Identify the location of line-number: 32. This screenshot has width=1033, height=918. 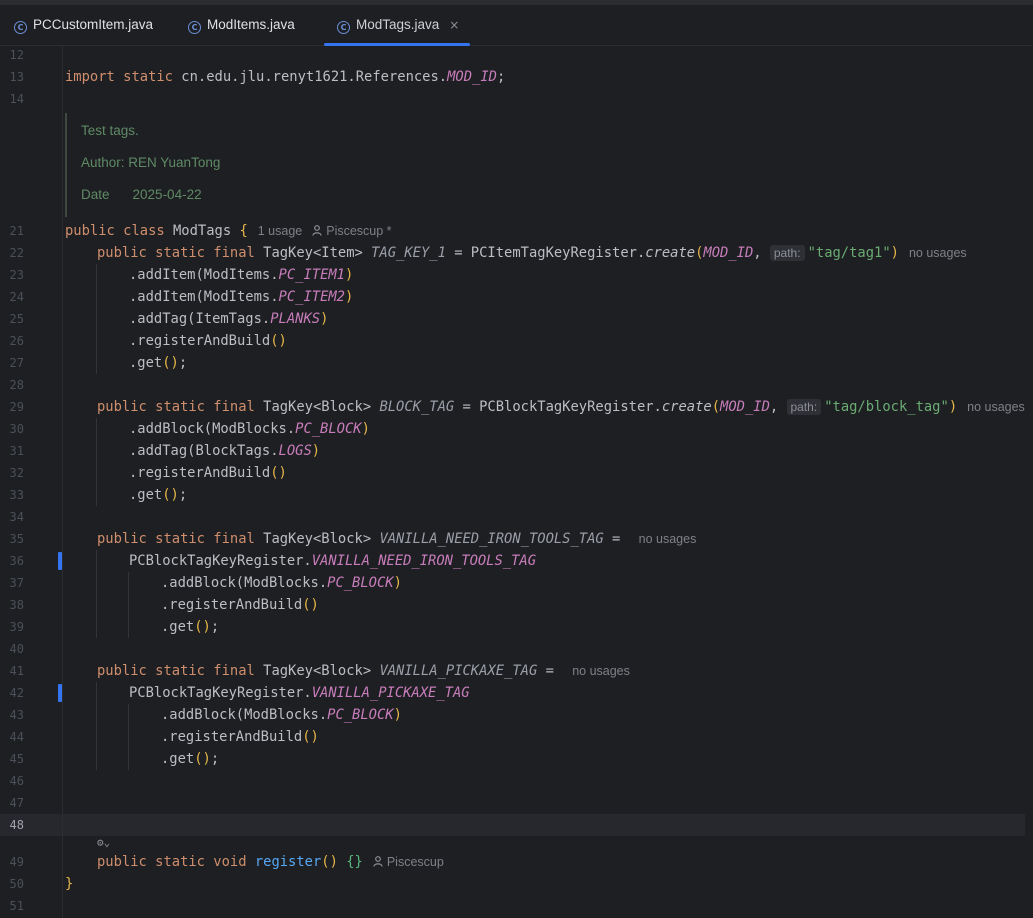
(16, 473).